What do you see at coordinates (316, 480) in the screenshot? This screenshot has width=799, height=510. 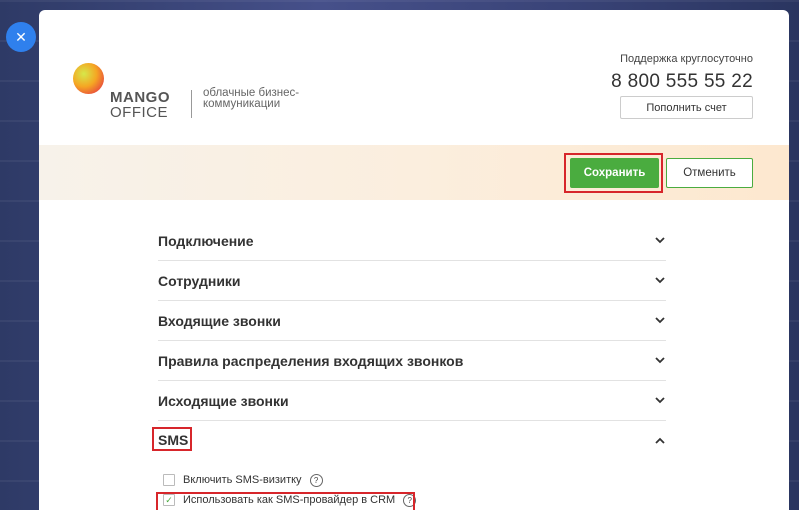 I see `help-icon: ?` at bounding box center [316, 480].